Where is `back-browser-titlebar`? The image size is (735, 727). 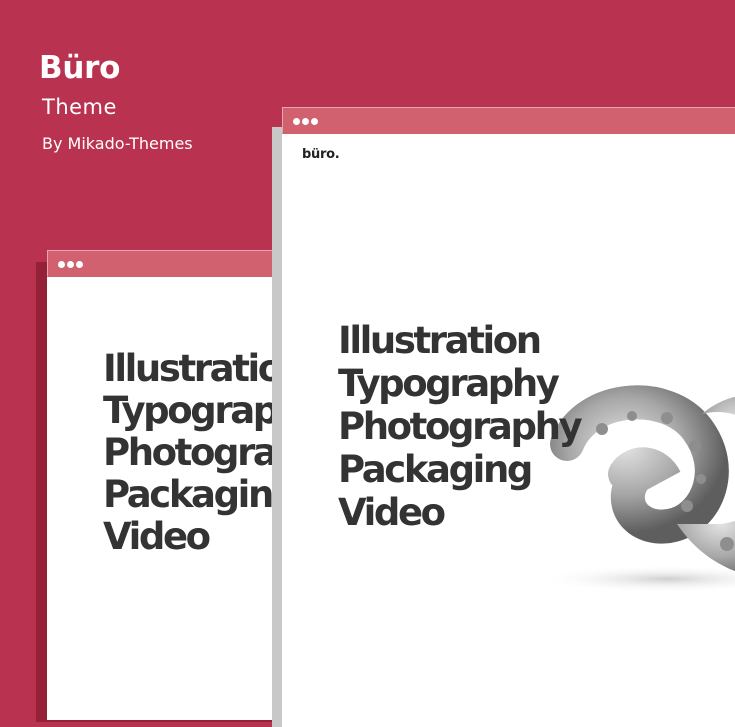 back-browser-titlebar is located at coordinates (167, 263).